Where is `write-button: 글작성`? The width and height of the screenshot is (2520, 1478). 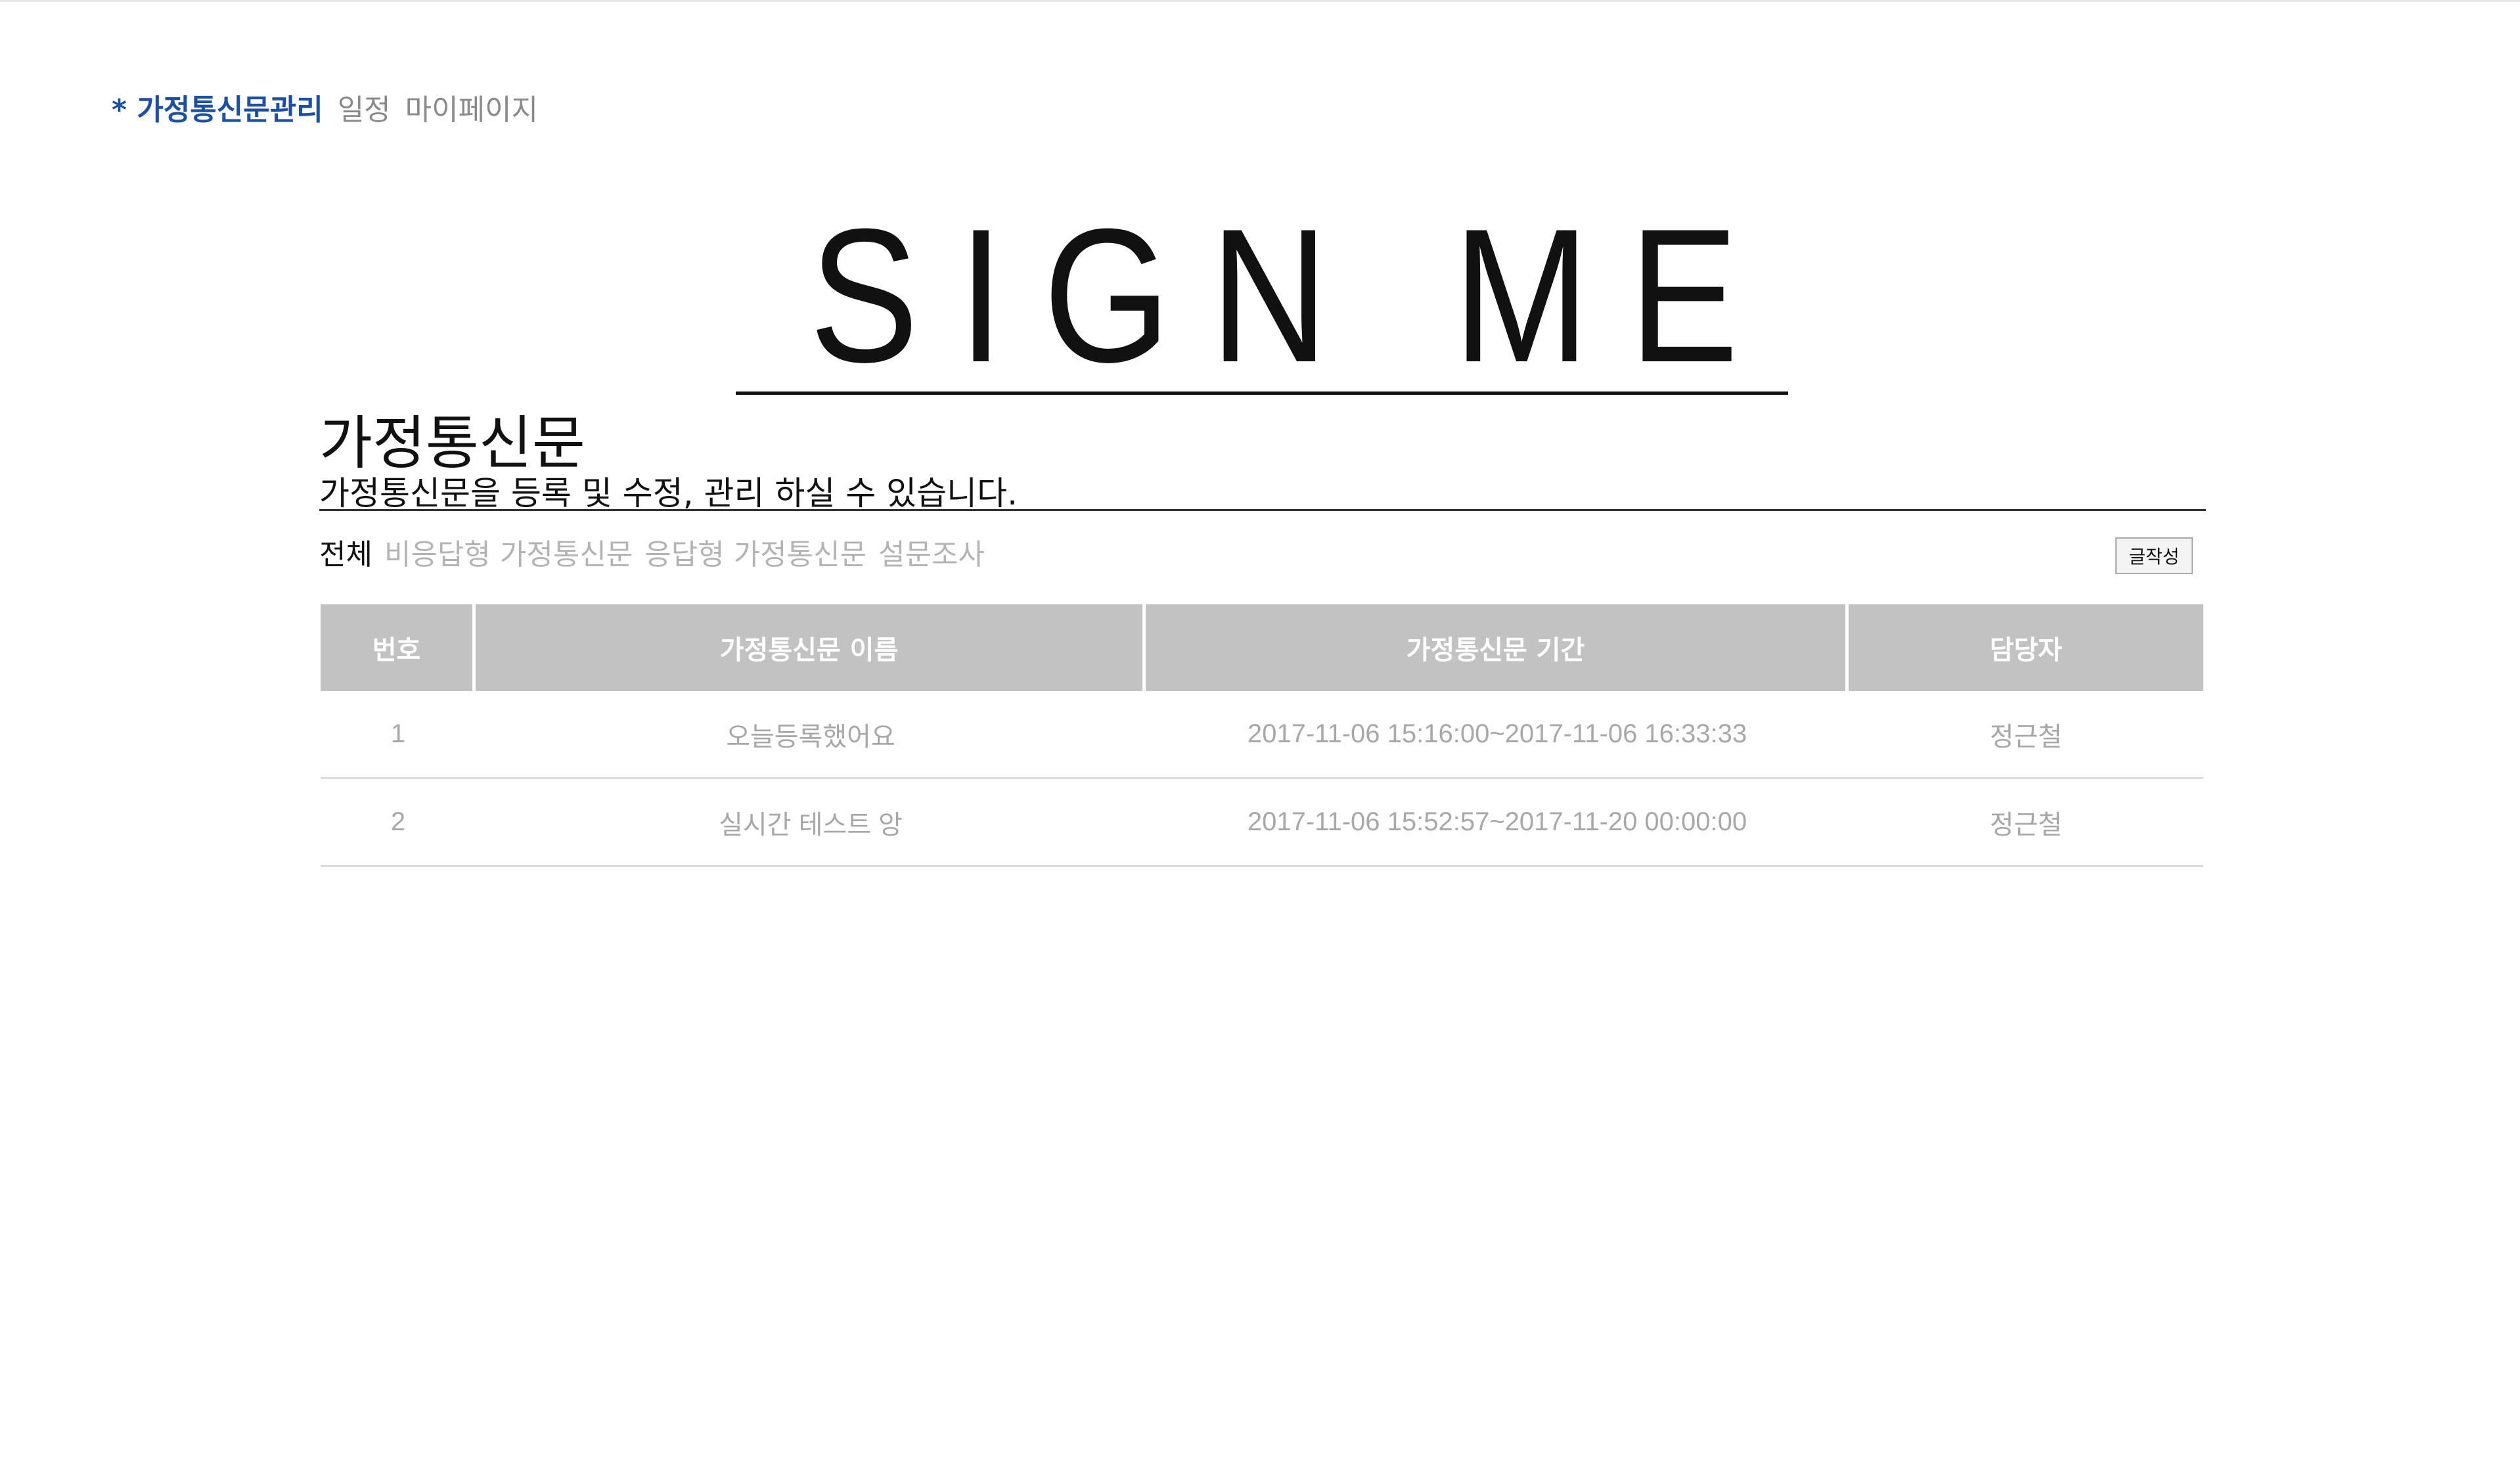
write-button: 글작성 is located at coordinates (2154, 555).